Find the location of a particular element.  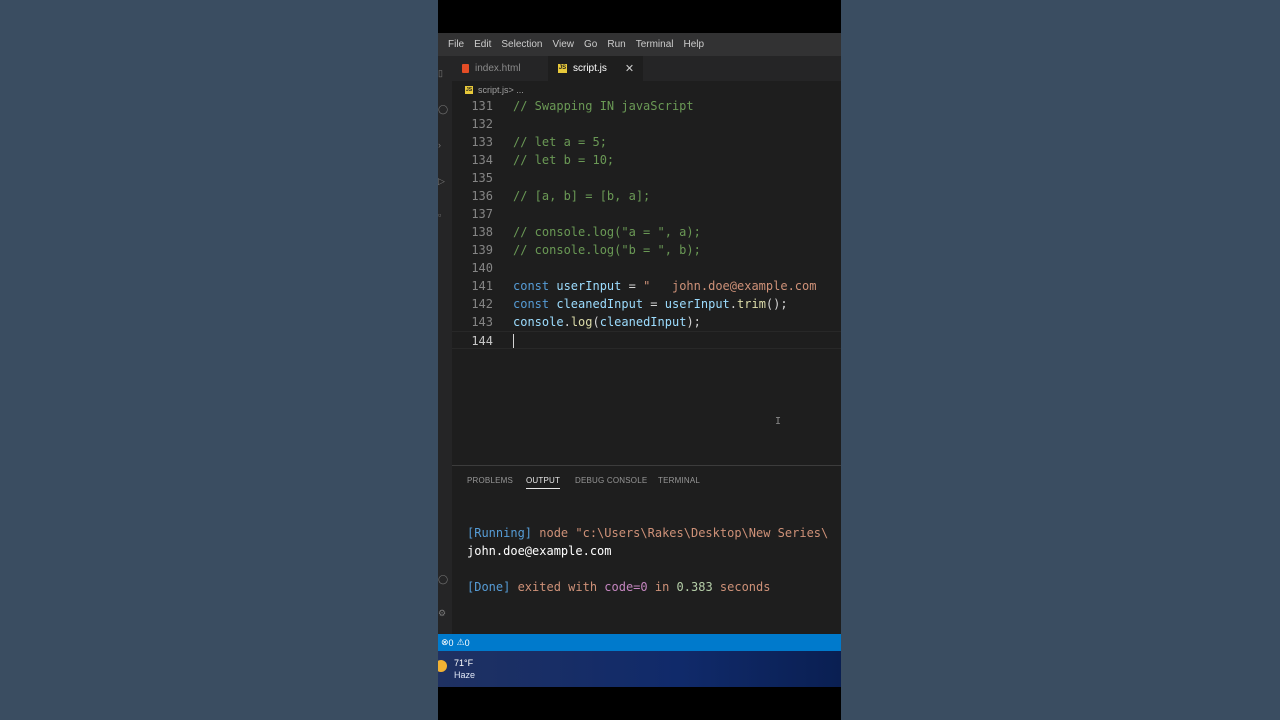

output-result-line: john.doe@example.com is located at coordinates (539, 551).